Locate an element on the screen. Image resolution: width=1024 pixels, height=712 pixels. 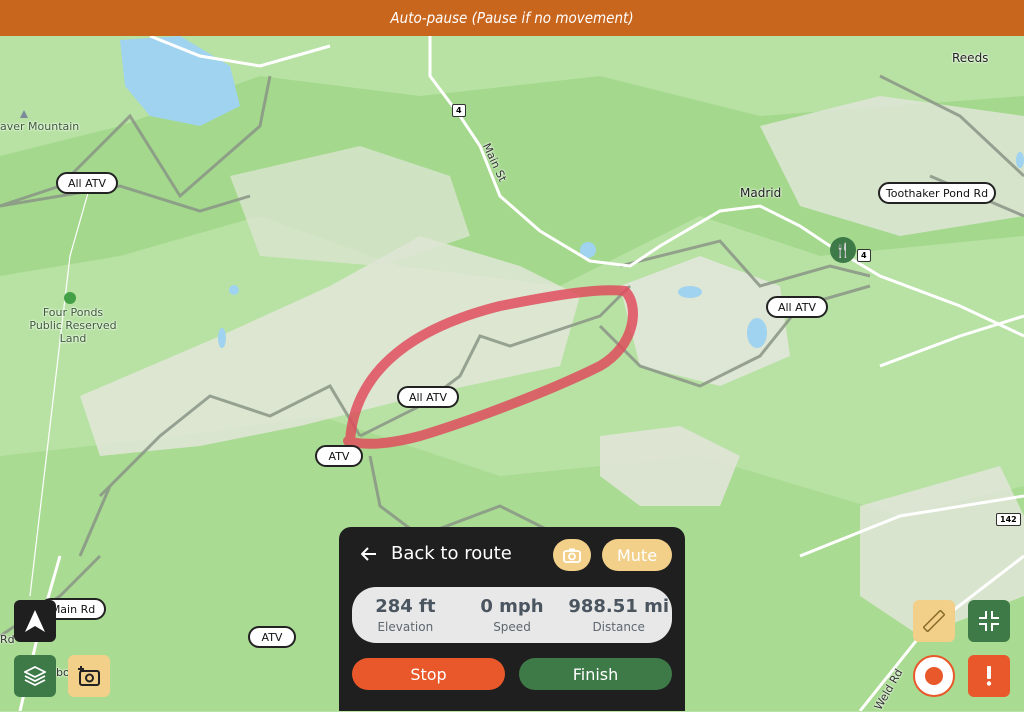
speed-label: Speed is located at coordinates (512, 627).